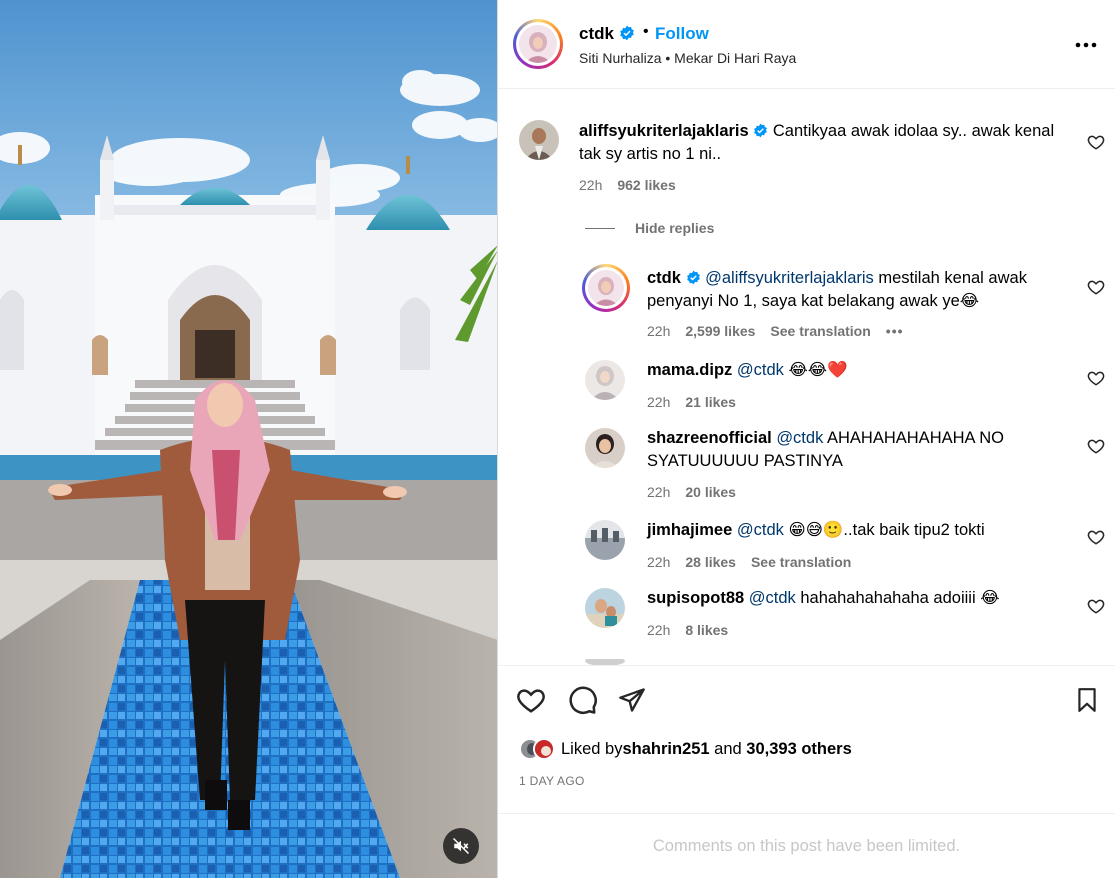 The height and width of the screenshot is (878, 1115). Describe the element at coordinates (664, 131) in the screenshot. I see `comment-username: aliffsyukriterlajaklaris` at that location.